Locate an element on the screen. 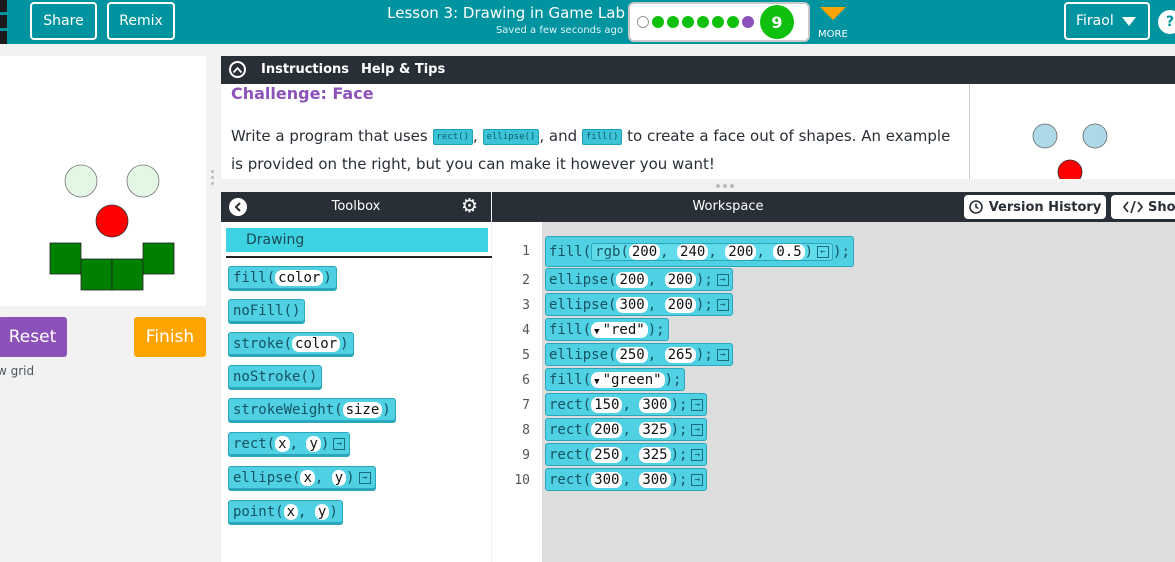  toolbox-block-stroke: stroke(color) is located at coordinates (291, 343).